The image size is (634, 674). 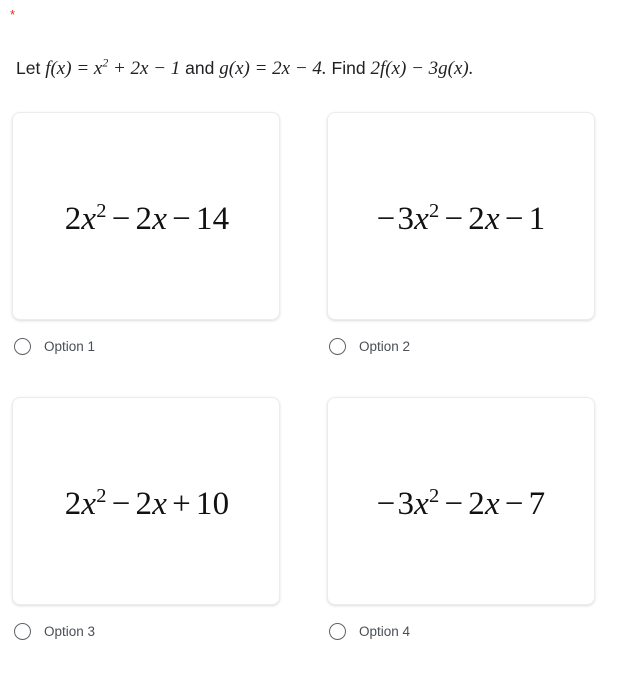 I want to click on answer-image-card-3: 2x2−2x +10, so click(x=146, y=501).